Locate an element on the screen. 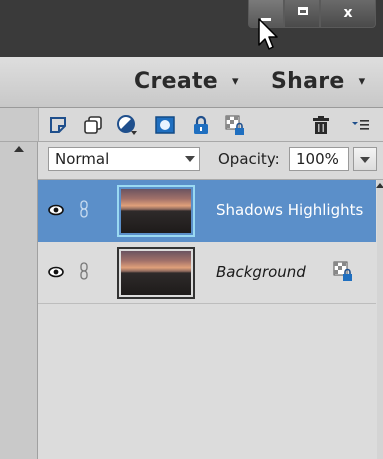 Image resolution: width=383 pixels, height=459 pixels. mode-bar: Create ▾ Share ▾ is located at coordinates (191, 82).